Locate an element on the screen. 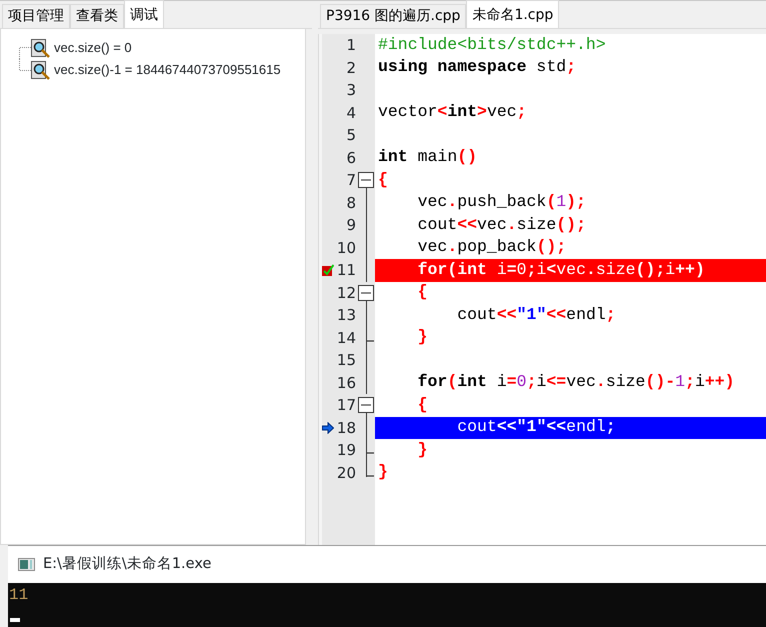 The height and width of the screenshot is (627, 766). line-number: 10 is located at coordinates (346, 248).